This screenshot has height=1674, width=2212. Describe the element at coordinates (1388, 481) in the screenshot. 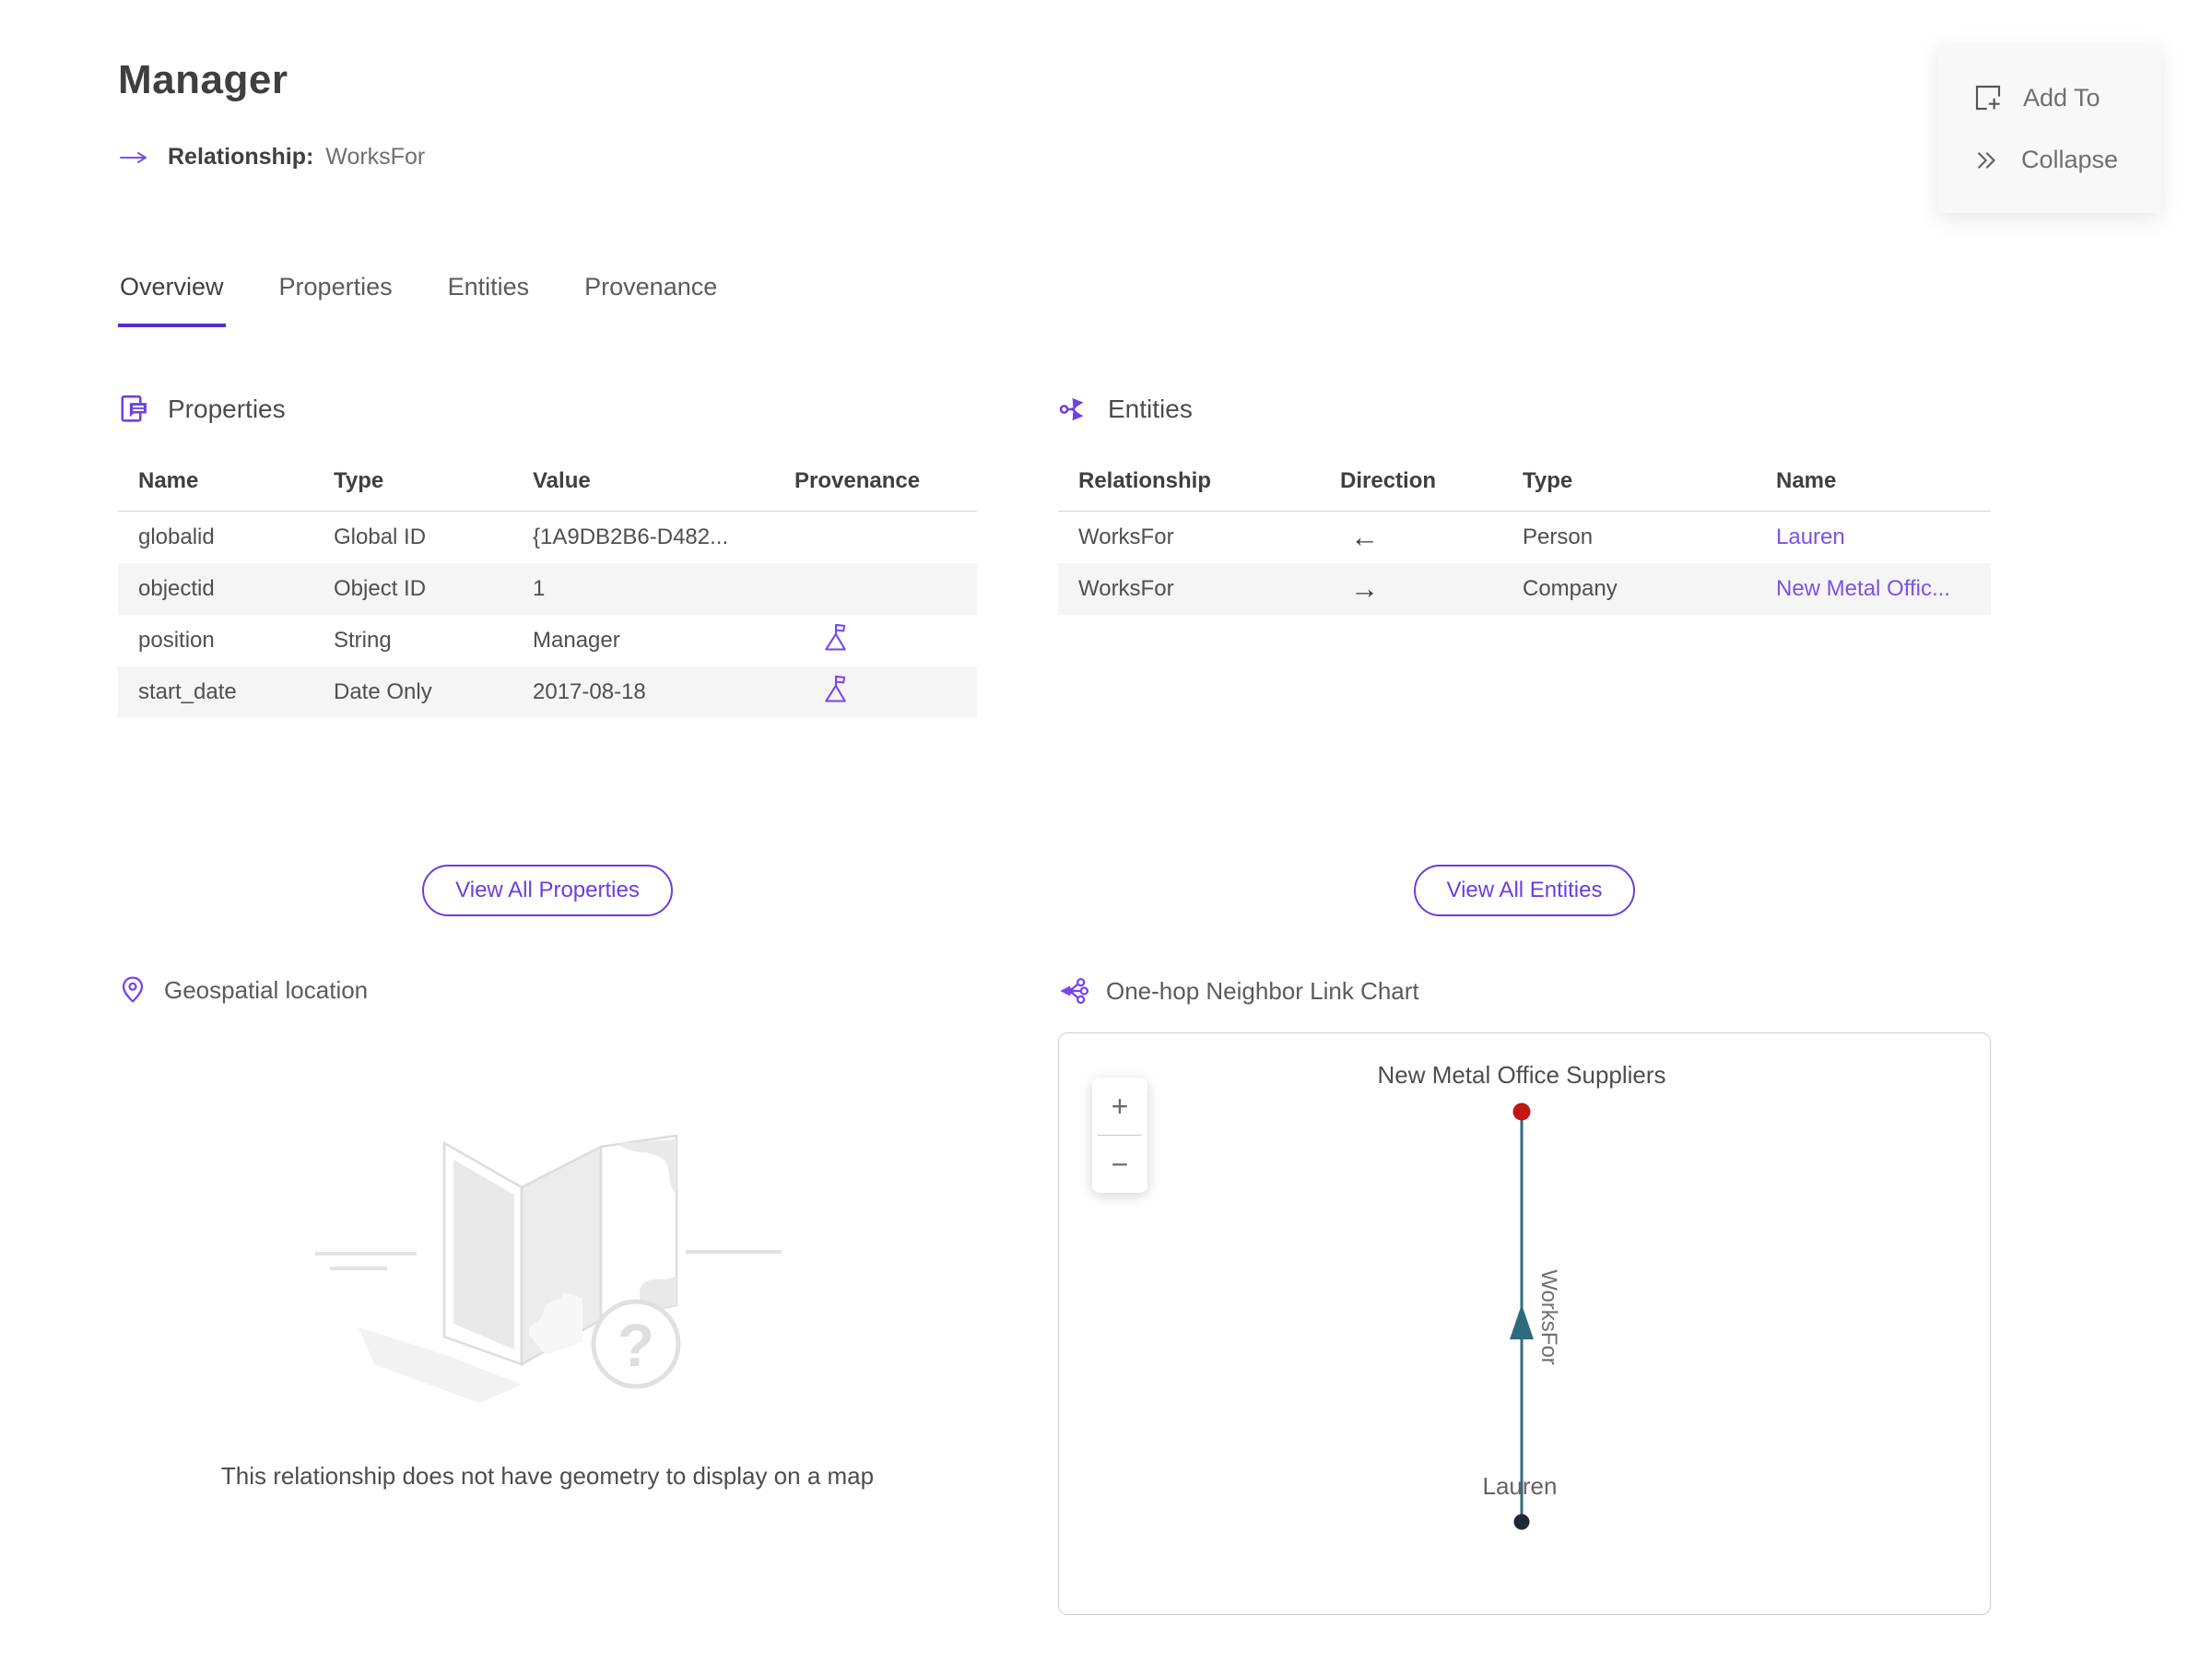

I see `col-header-direction: Direction` at that location.